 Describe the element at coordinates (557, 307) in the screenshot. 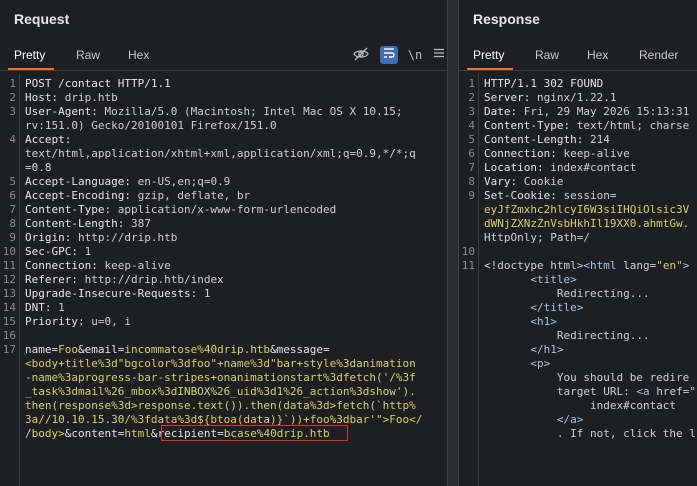

I see `token: </title>` at that location.